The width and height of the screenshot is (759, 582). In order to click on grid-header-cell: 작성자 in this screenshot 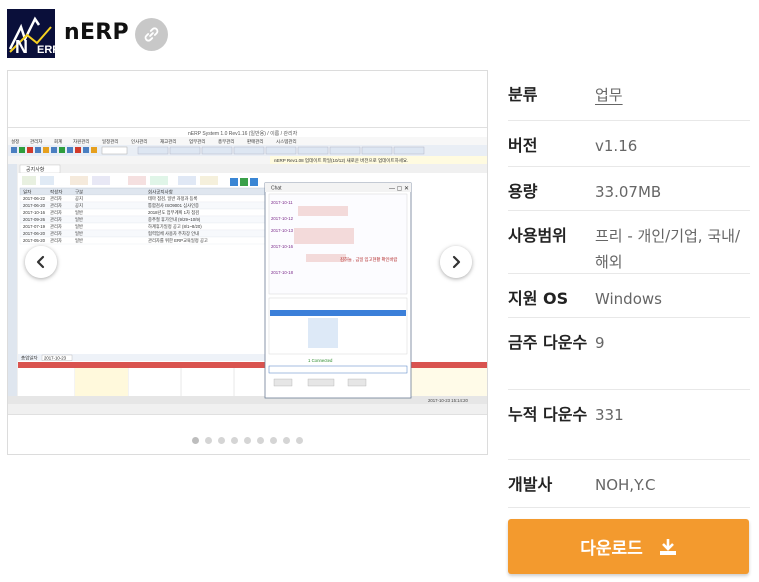, I will do `click(56, 192)`.